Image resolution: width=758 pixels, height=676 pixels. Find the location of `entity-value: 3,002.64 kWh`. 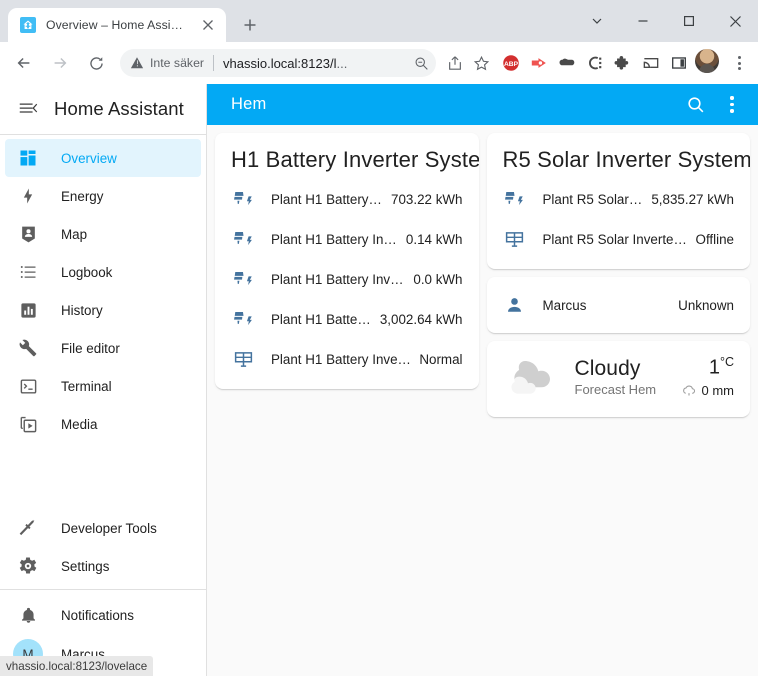

entity-value: 3,002.64 kWh is located at coordinates (421, 319).